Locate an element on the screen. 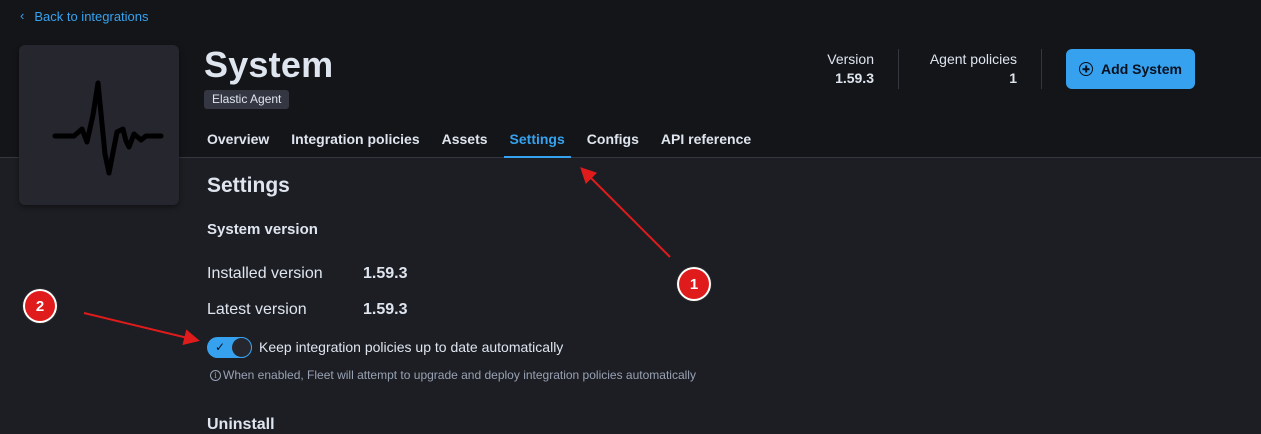 This screenshot has height=434, width=1261. add-system-button: Add System is located at coordinates (1130, 69).